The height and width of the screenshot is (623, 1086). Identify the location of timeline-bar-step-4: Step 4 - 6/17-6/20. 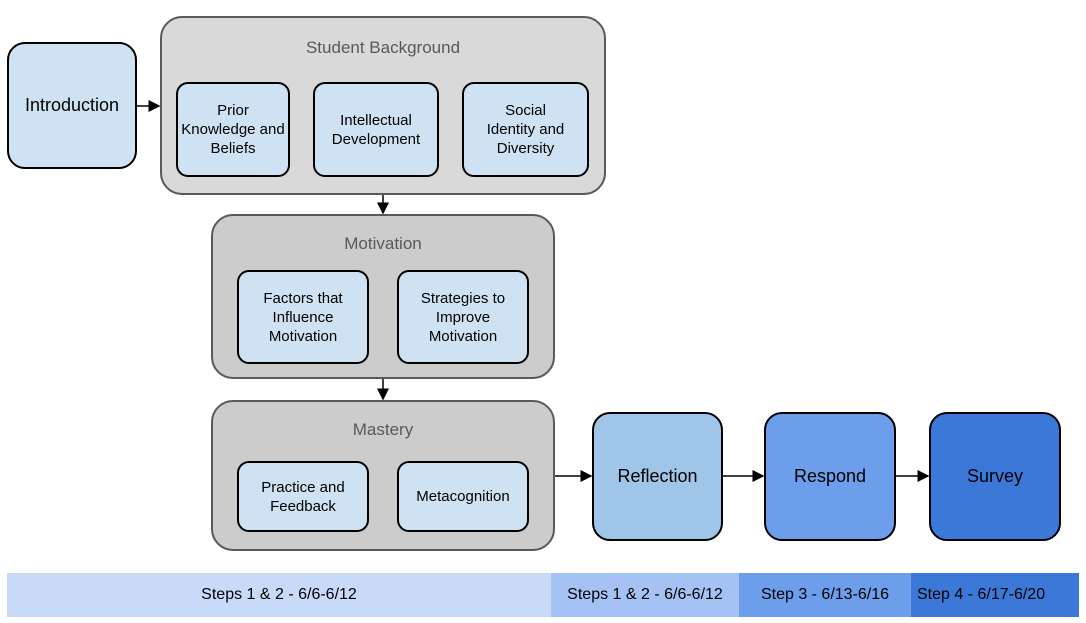
(995, 595).